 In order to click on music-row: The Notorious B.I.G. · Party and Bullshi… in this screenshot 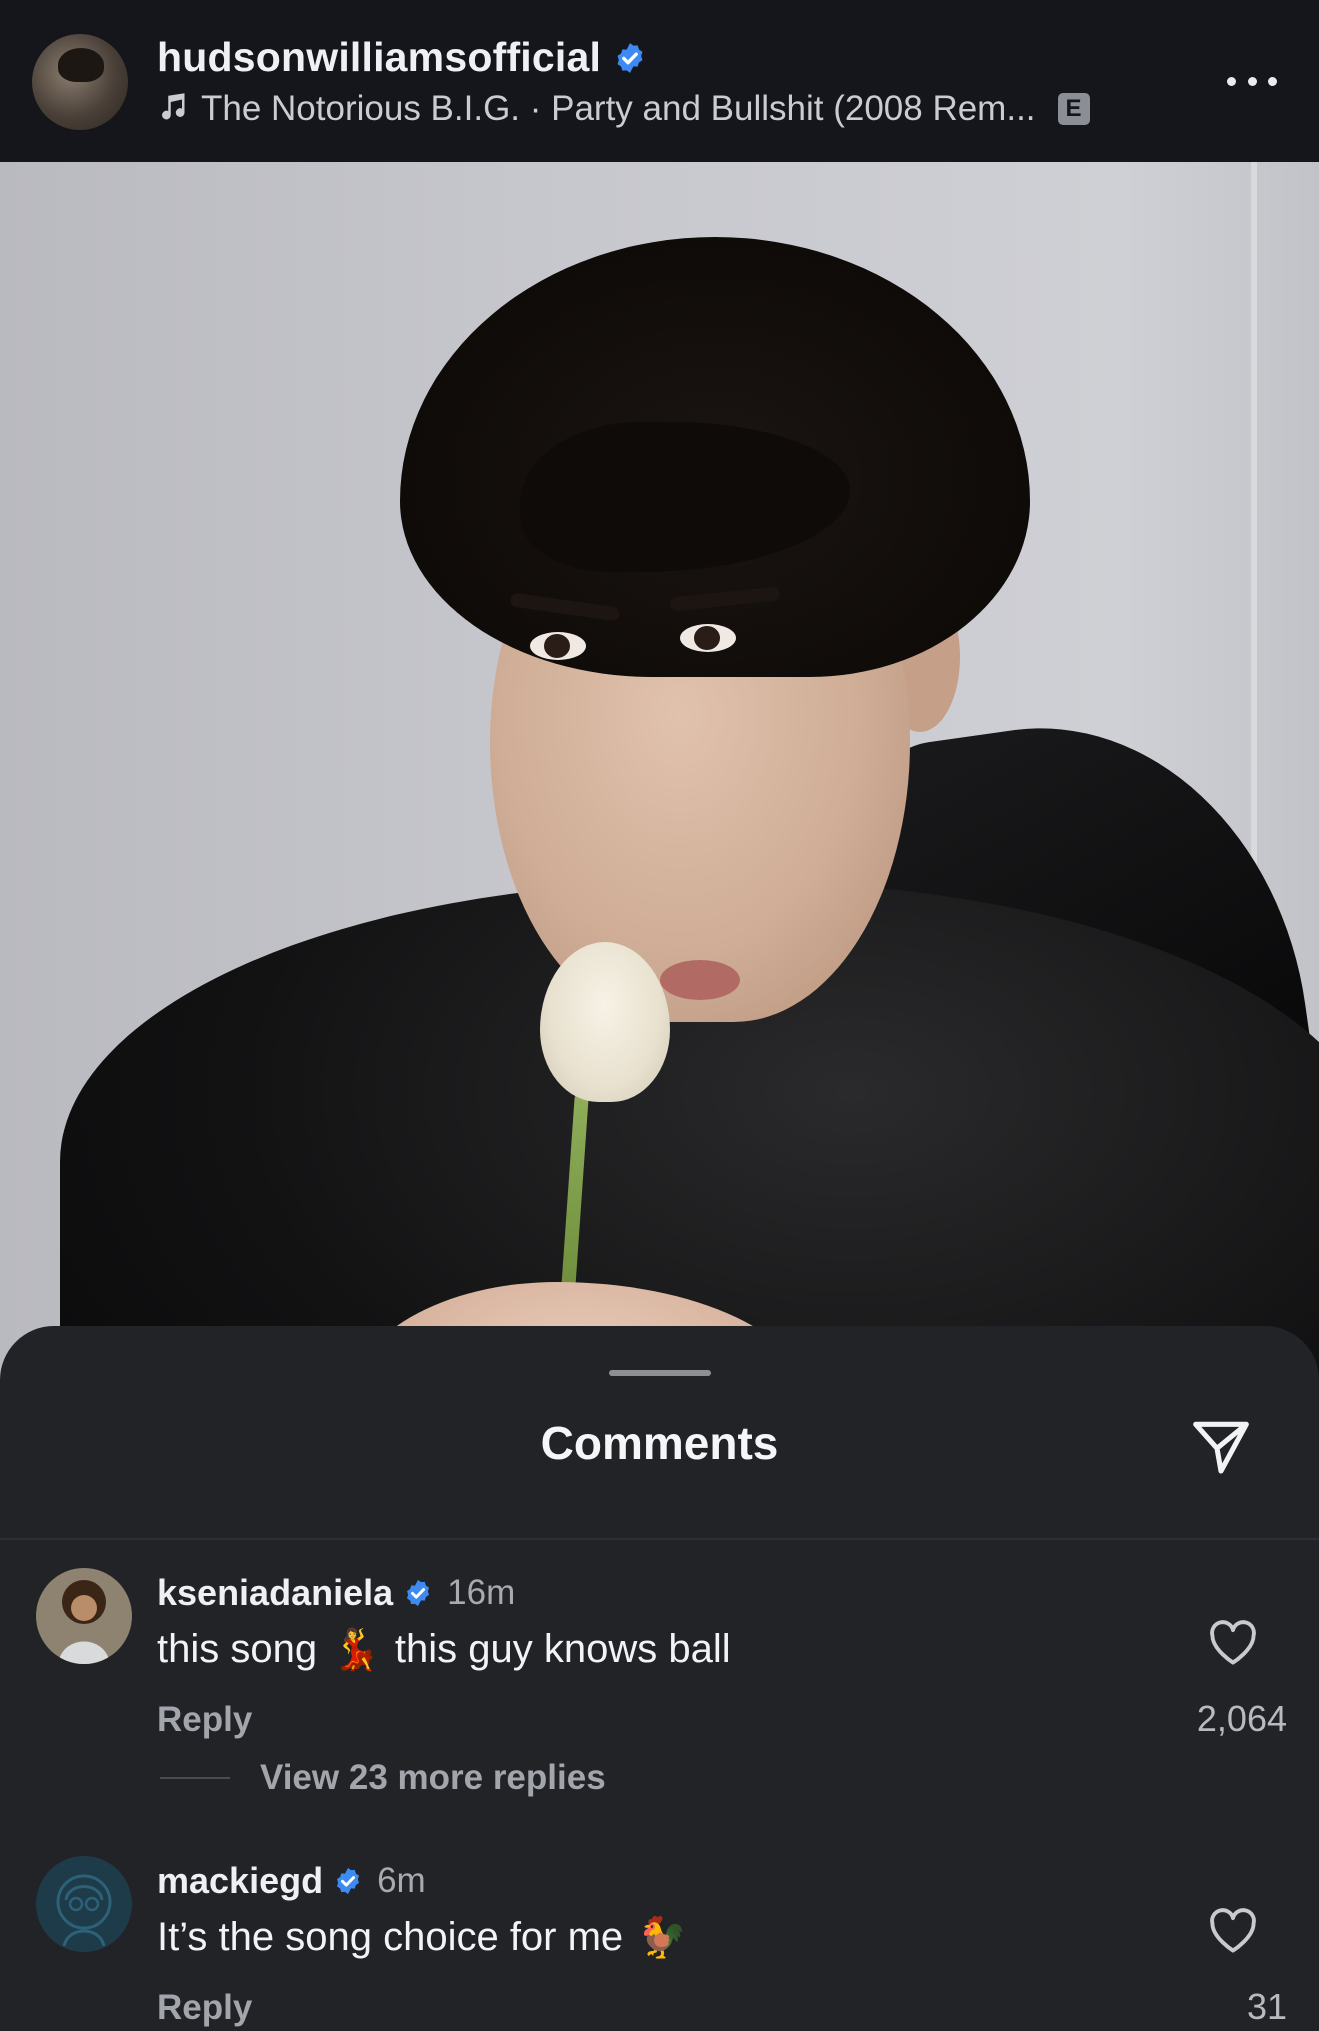, I will do `click(657, 109)`.